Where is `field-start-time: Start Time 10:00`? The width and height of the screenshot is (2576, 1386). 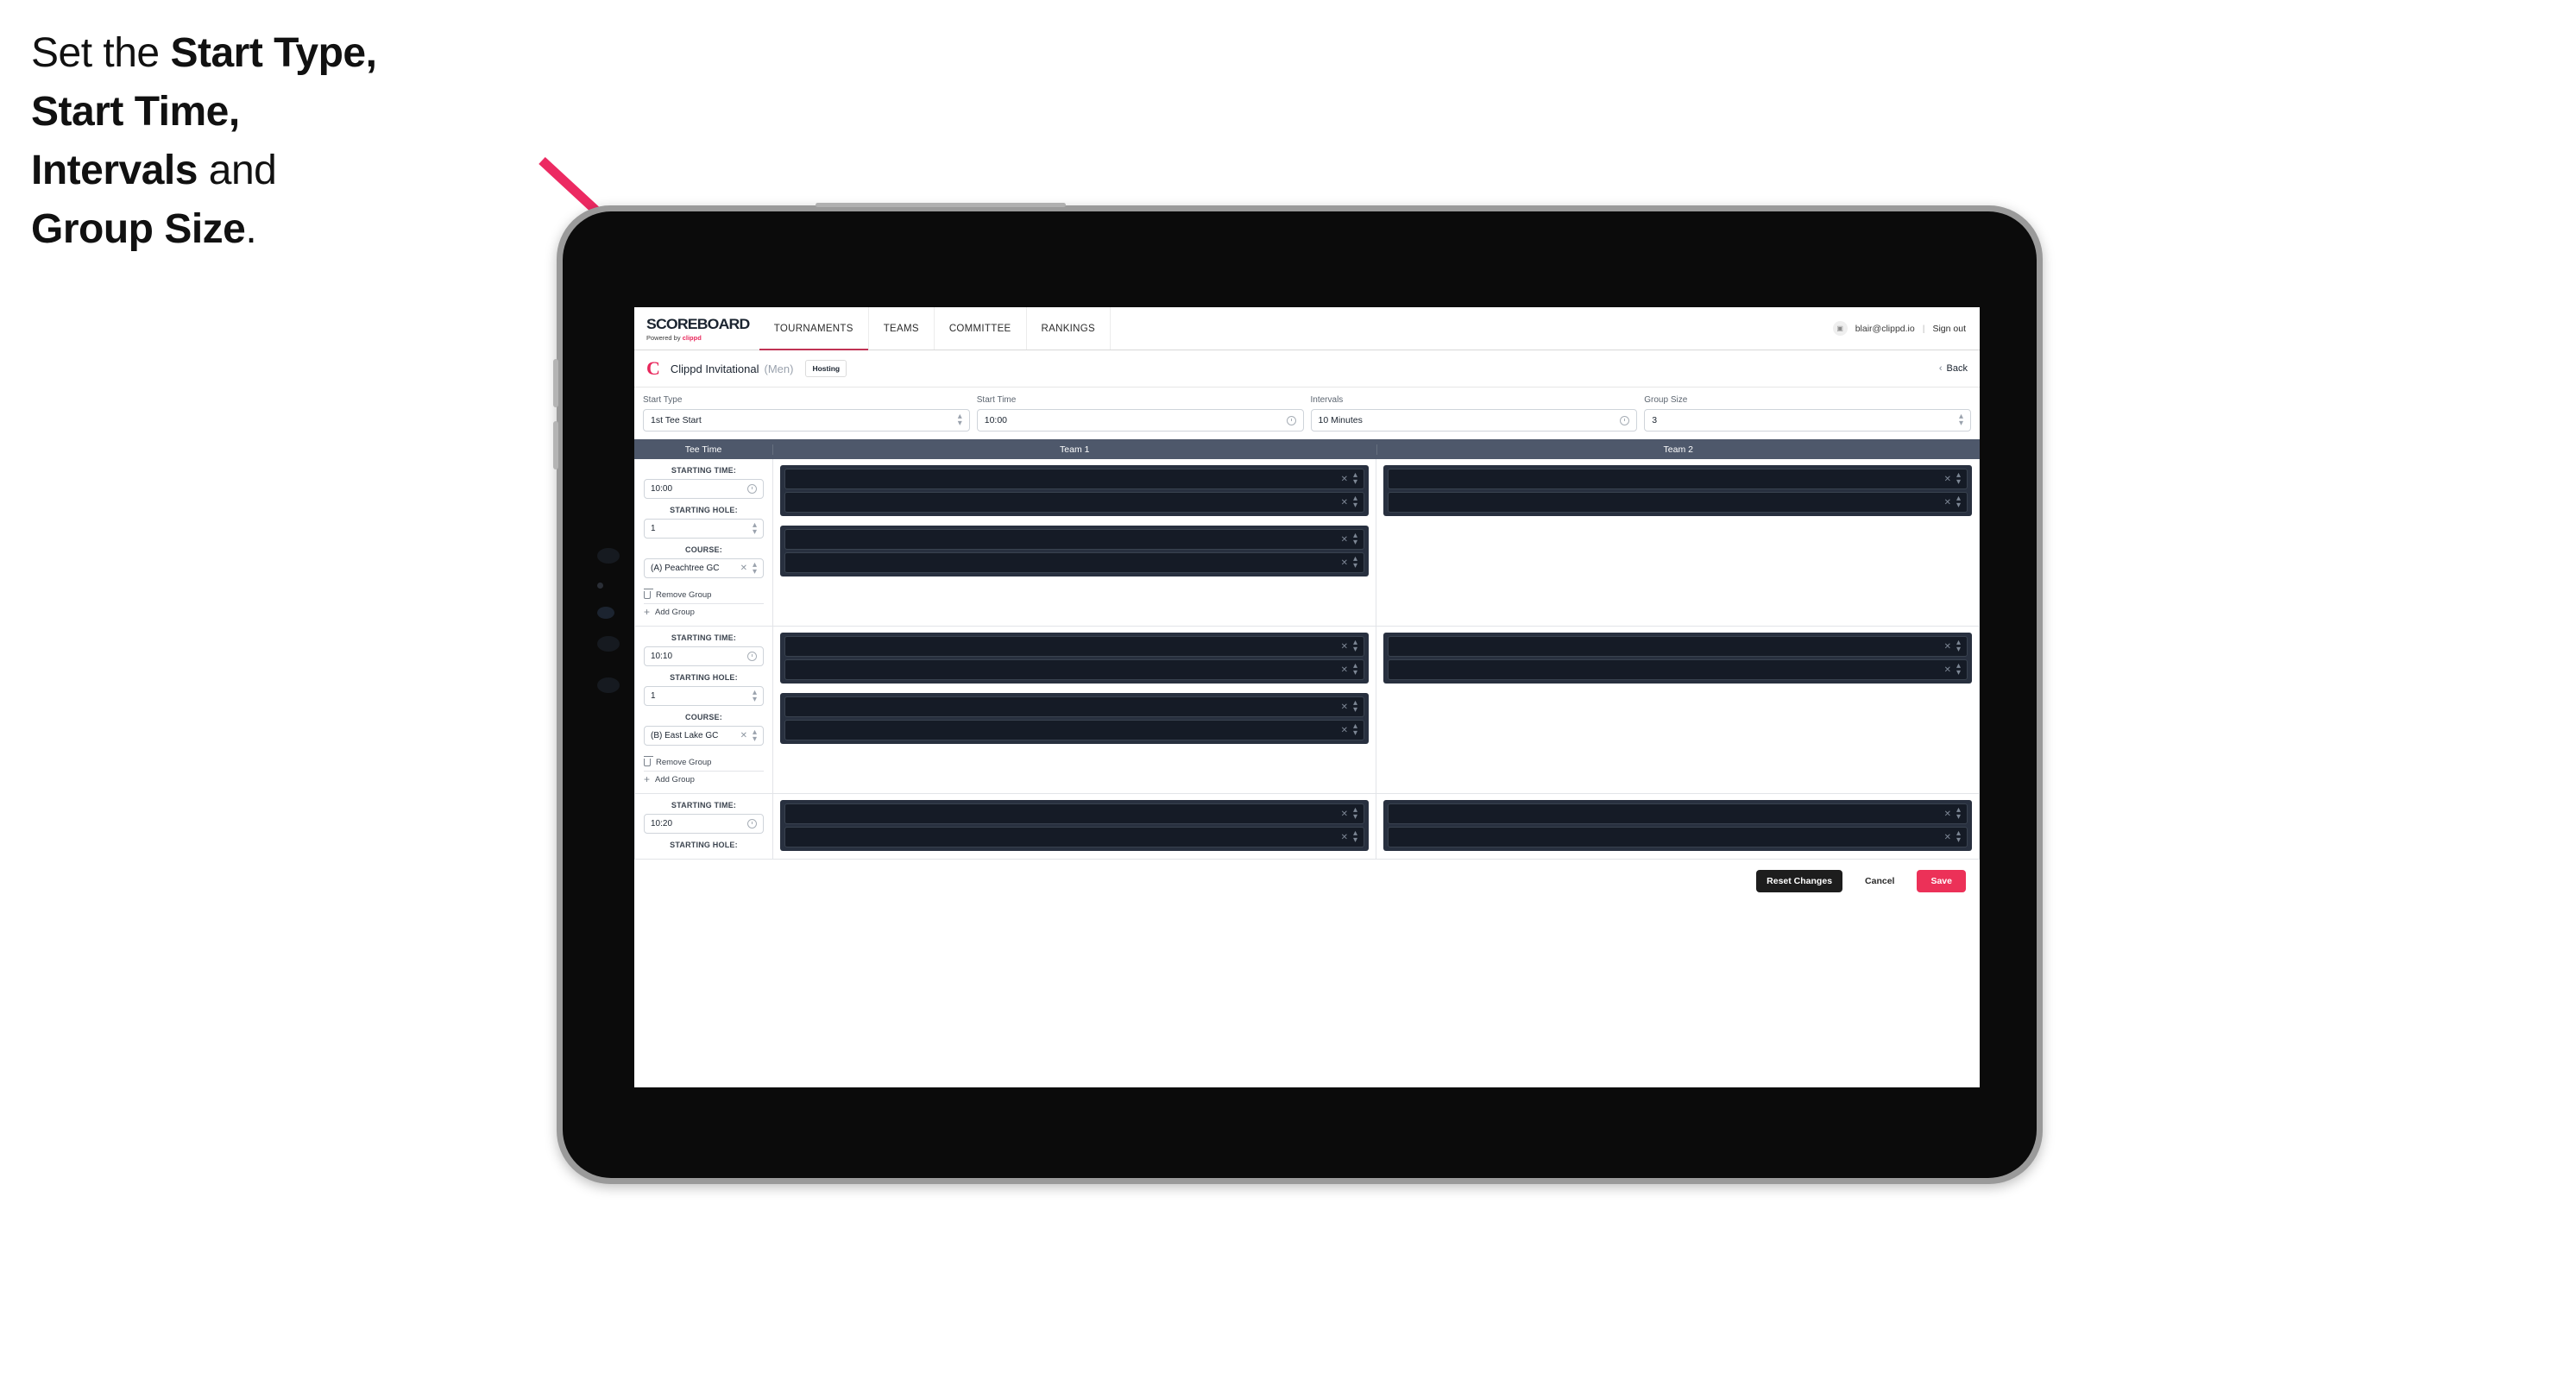
field-start-time: Start Time 10:00 is located at coordinates (1140, 413).